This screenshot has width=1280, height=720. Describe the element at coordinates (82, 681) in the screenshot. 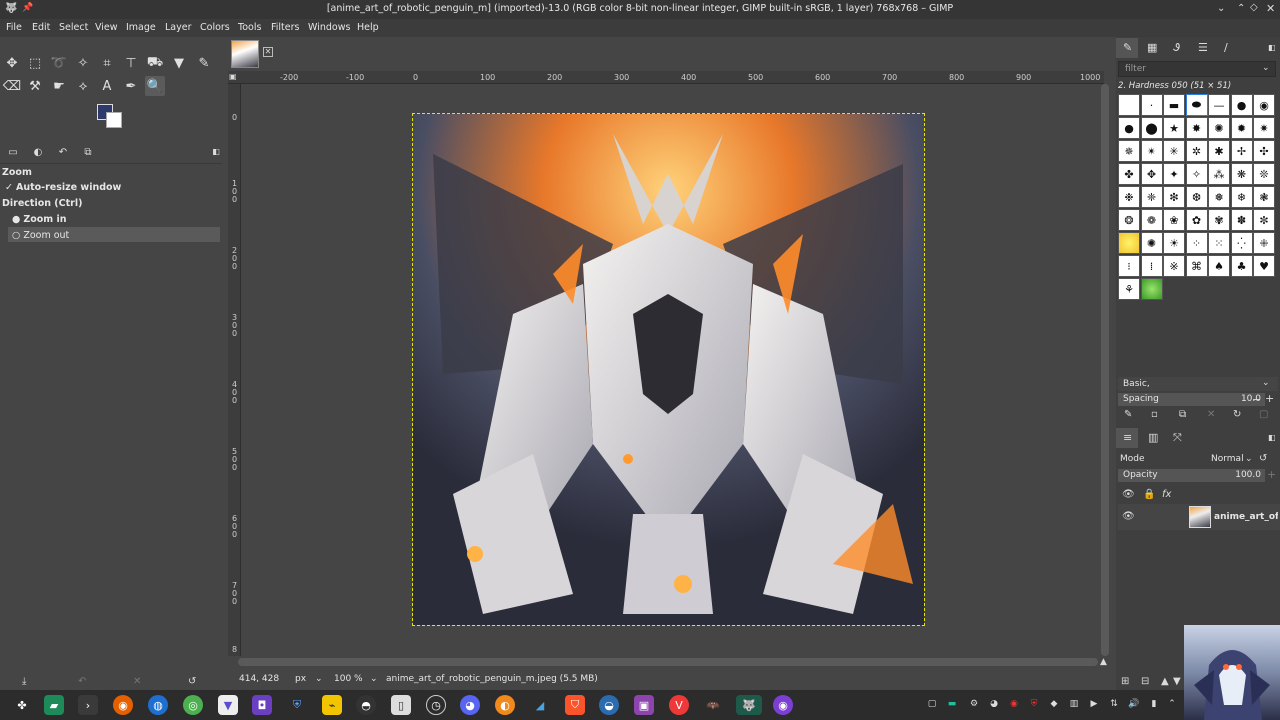

I see `restore-options-icon: ↶` at that location.